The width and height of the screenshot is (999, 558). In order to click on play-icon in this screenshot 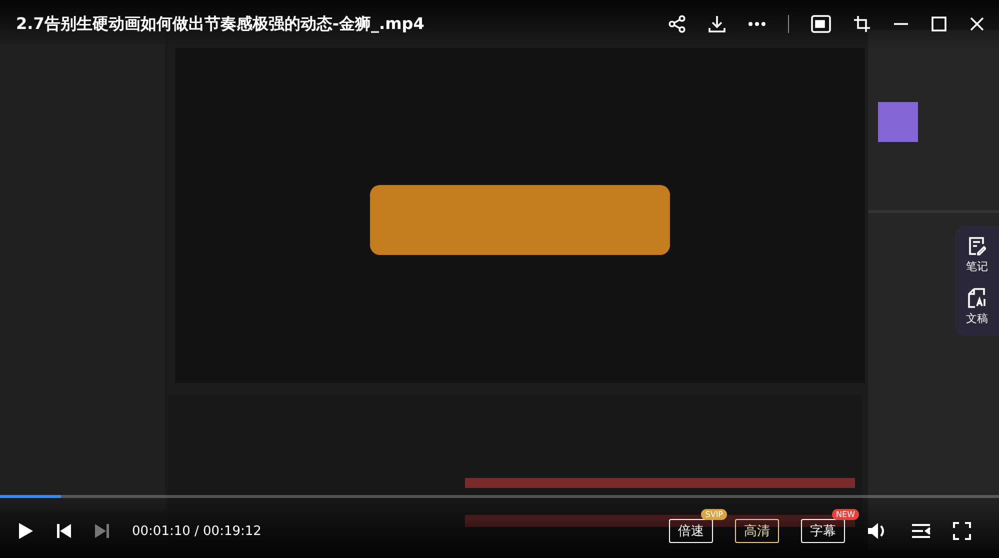, I will do `click(26, 531)`.